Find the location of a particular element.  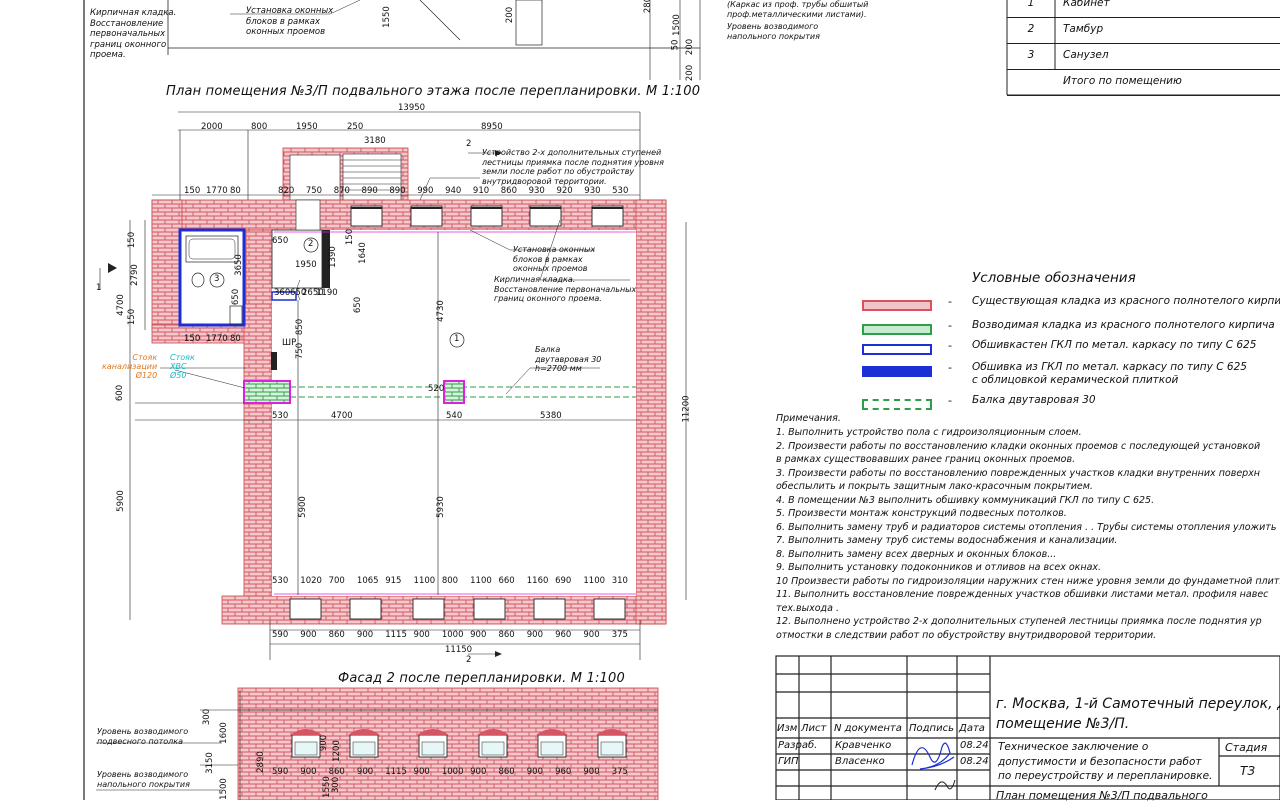

facade-dim: 900 is located at coordinates (324, 743).